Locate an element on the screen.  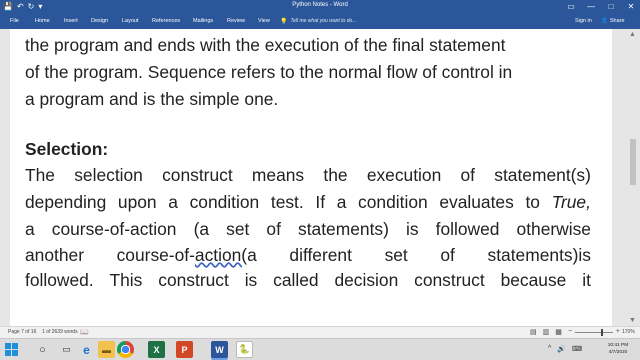
word: another is located at coordinates (54, 255).